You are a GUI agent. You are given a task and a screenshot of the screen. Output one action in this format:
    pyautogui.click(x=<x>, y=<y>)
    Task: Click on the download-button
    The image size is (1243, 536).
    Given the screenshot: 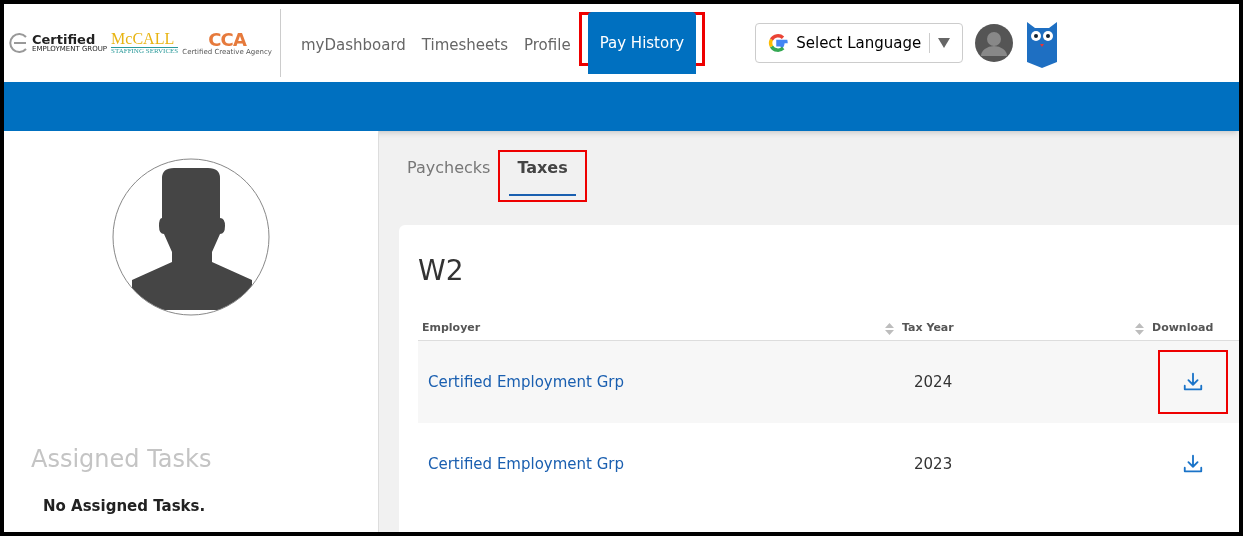 What is the action you would take?
    pyautogui.click(x=1193, y=382)
    